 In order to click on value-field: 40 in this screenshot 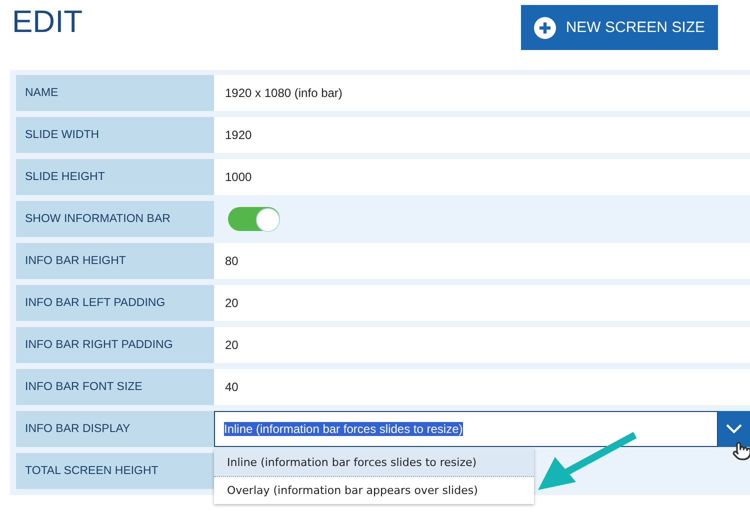, I will do `click(482, 387)`.